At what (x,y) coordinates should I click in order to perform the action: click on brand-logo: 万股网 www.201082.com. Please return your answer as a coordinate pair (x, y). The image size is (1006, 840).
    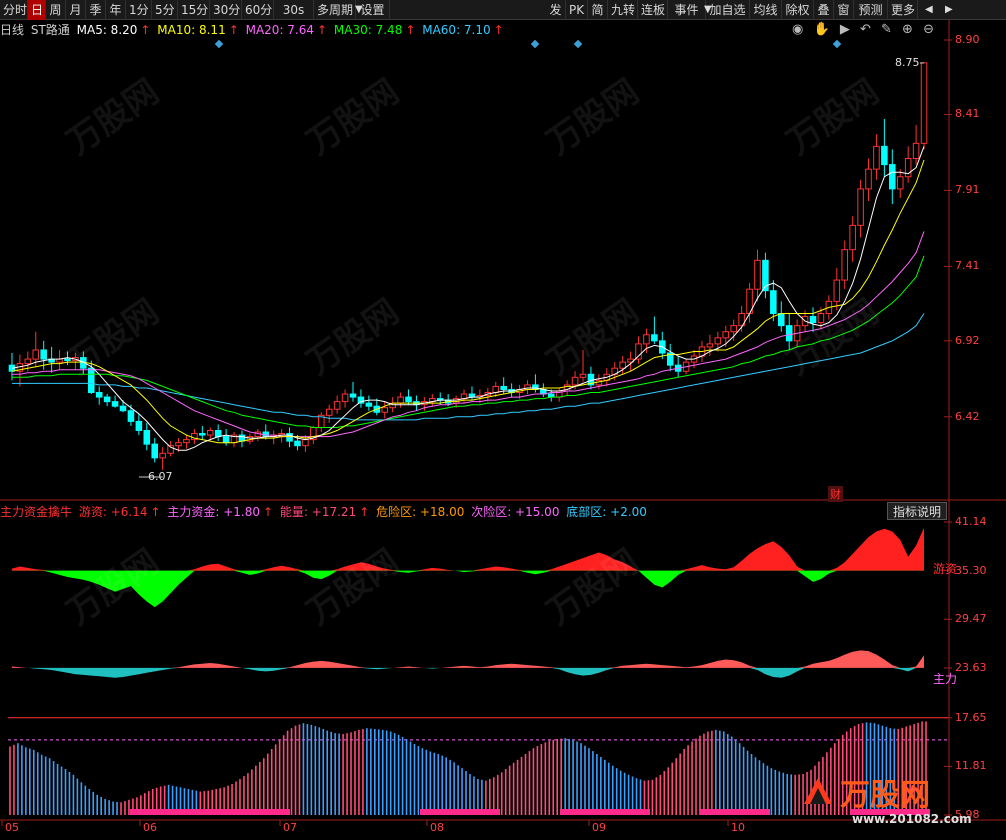
    Looking at the image, I should click on (886, 800).